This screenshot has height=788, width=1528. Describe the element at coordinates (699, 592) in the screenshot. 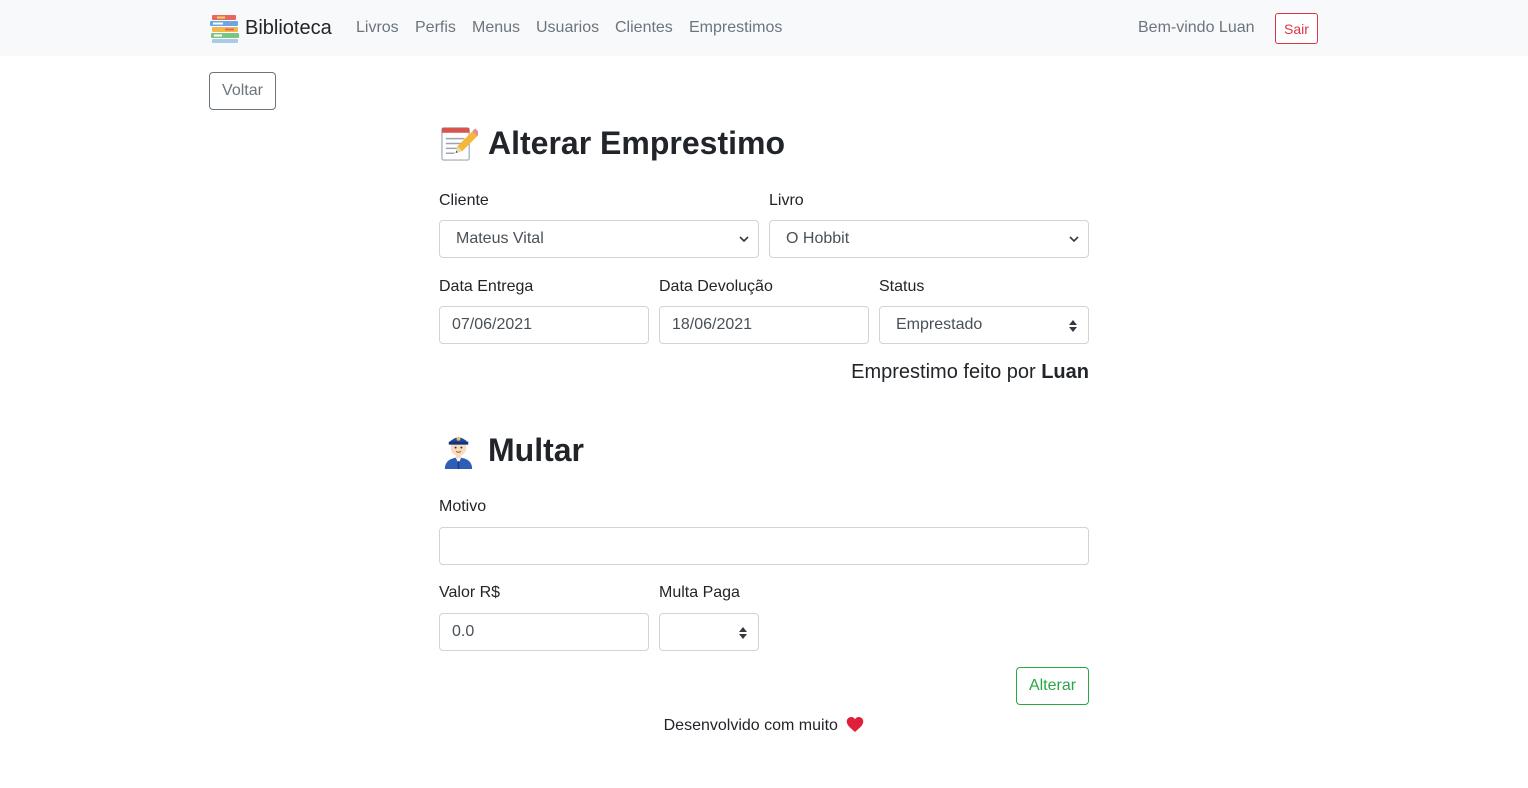

I see `multa-paga-label: Multa Paga` at that location.